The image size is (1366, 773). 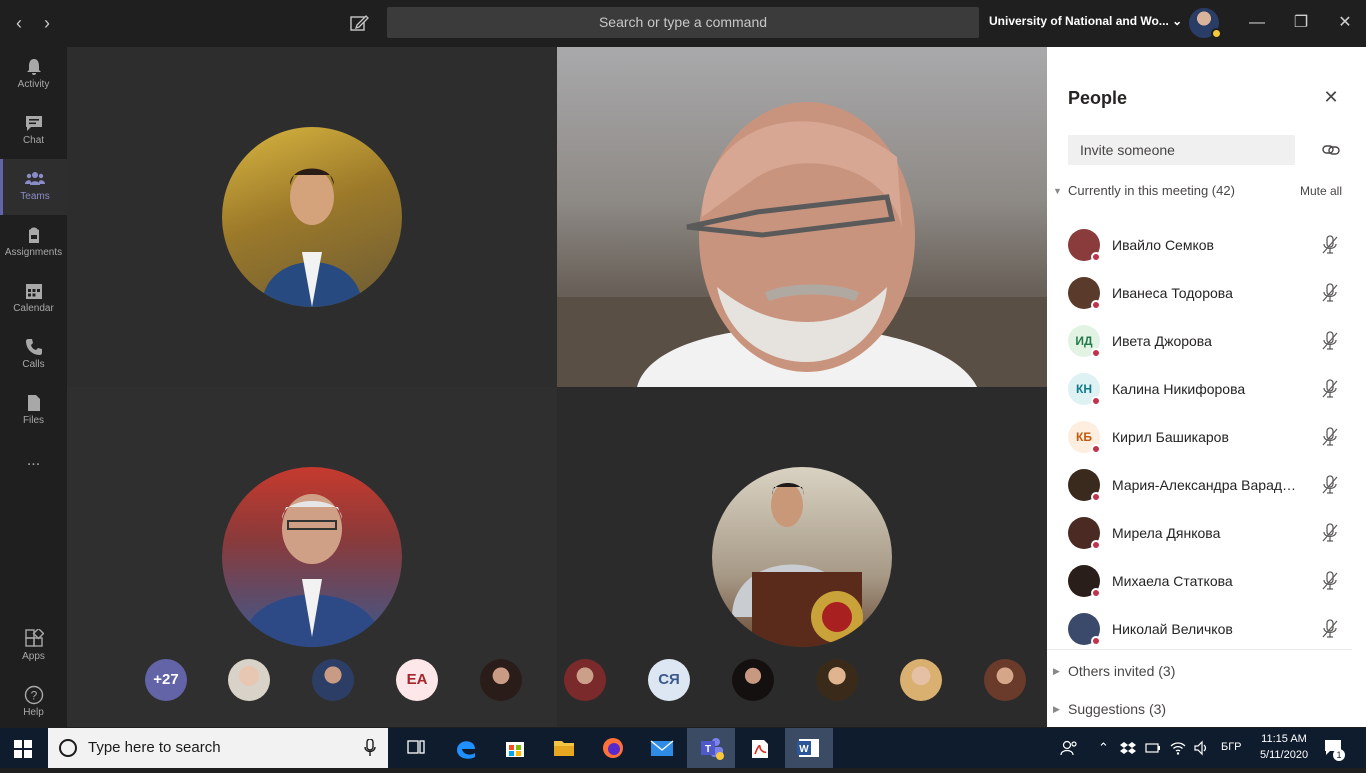 I want to click on close-icon: ✕, so click(x=1331, y=97).